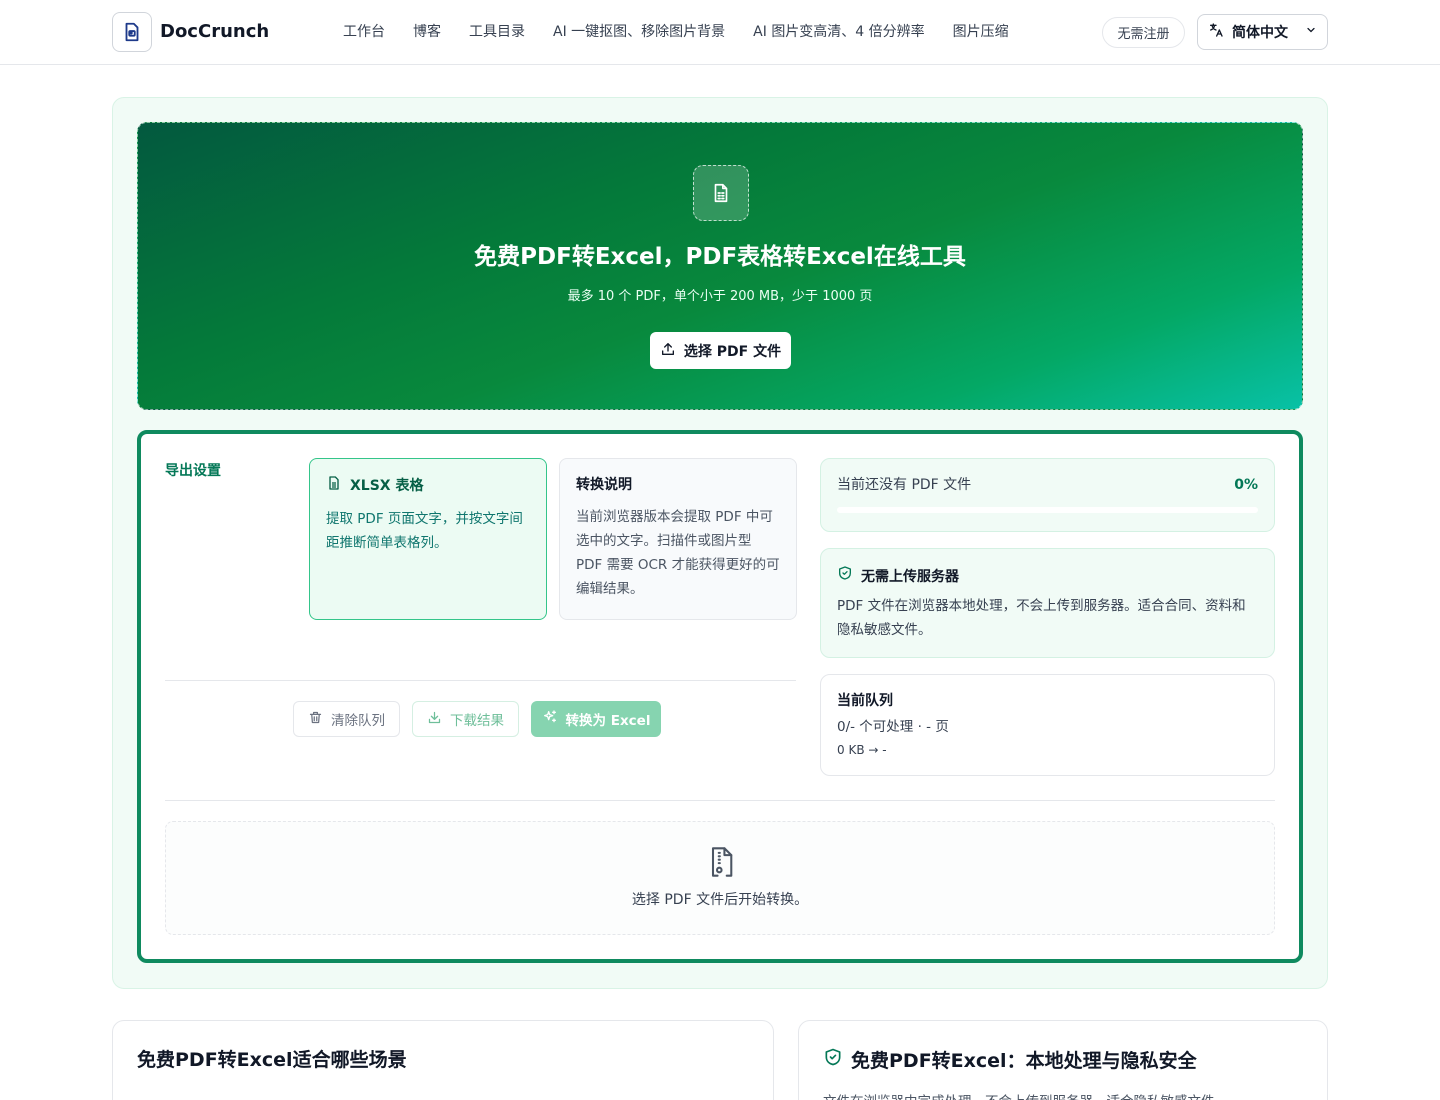  Describe the element at coordinates (315, 719) in the screenshot. I see `trash-icon` at that location.